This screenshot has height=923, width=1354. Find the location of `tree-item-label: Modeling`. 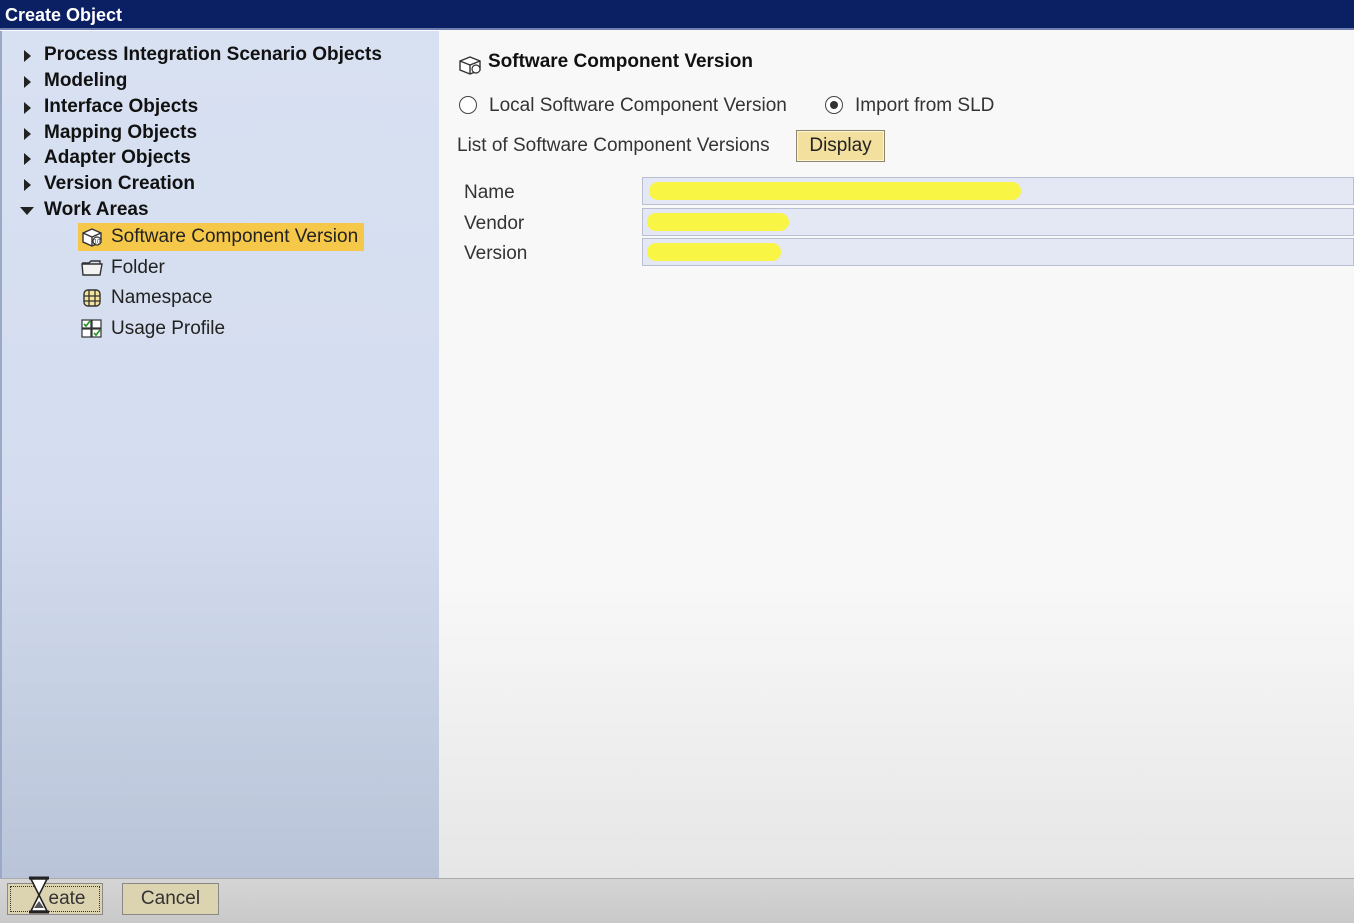

tree-item-label: Modeling is located at coordinates (86, 80).